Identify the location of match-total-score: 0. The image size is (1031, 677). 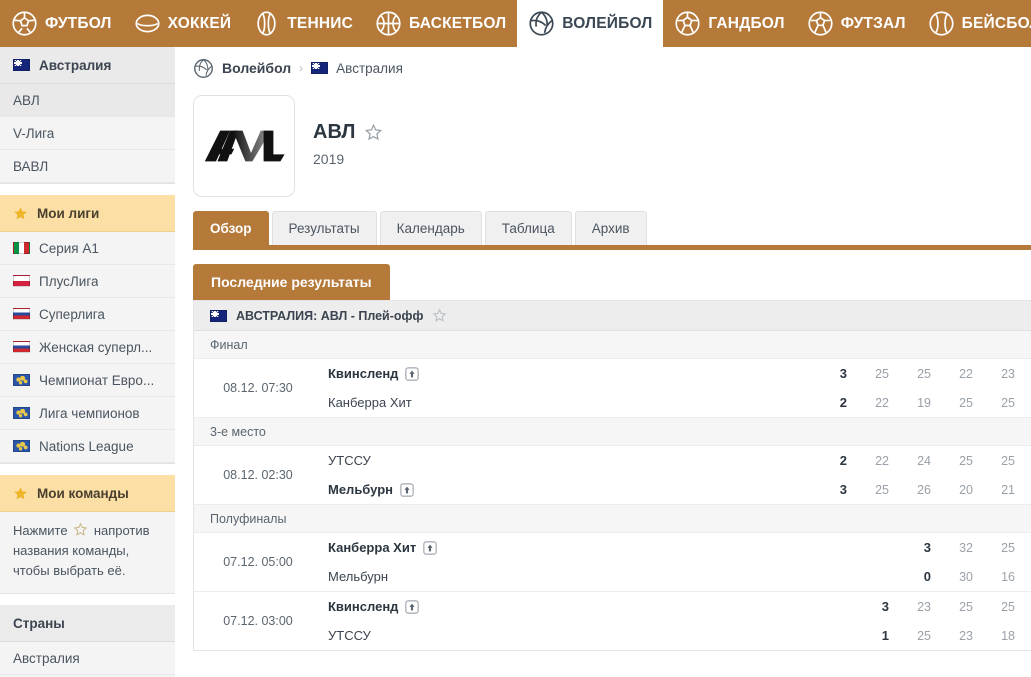
(927, 576).